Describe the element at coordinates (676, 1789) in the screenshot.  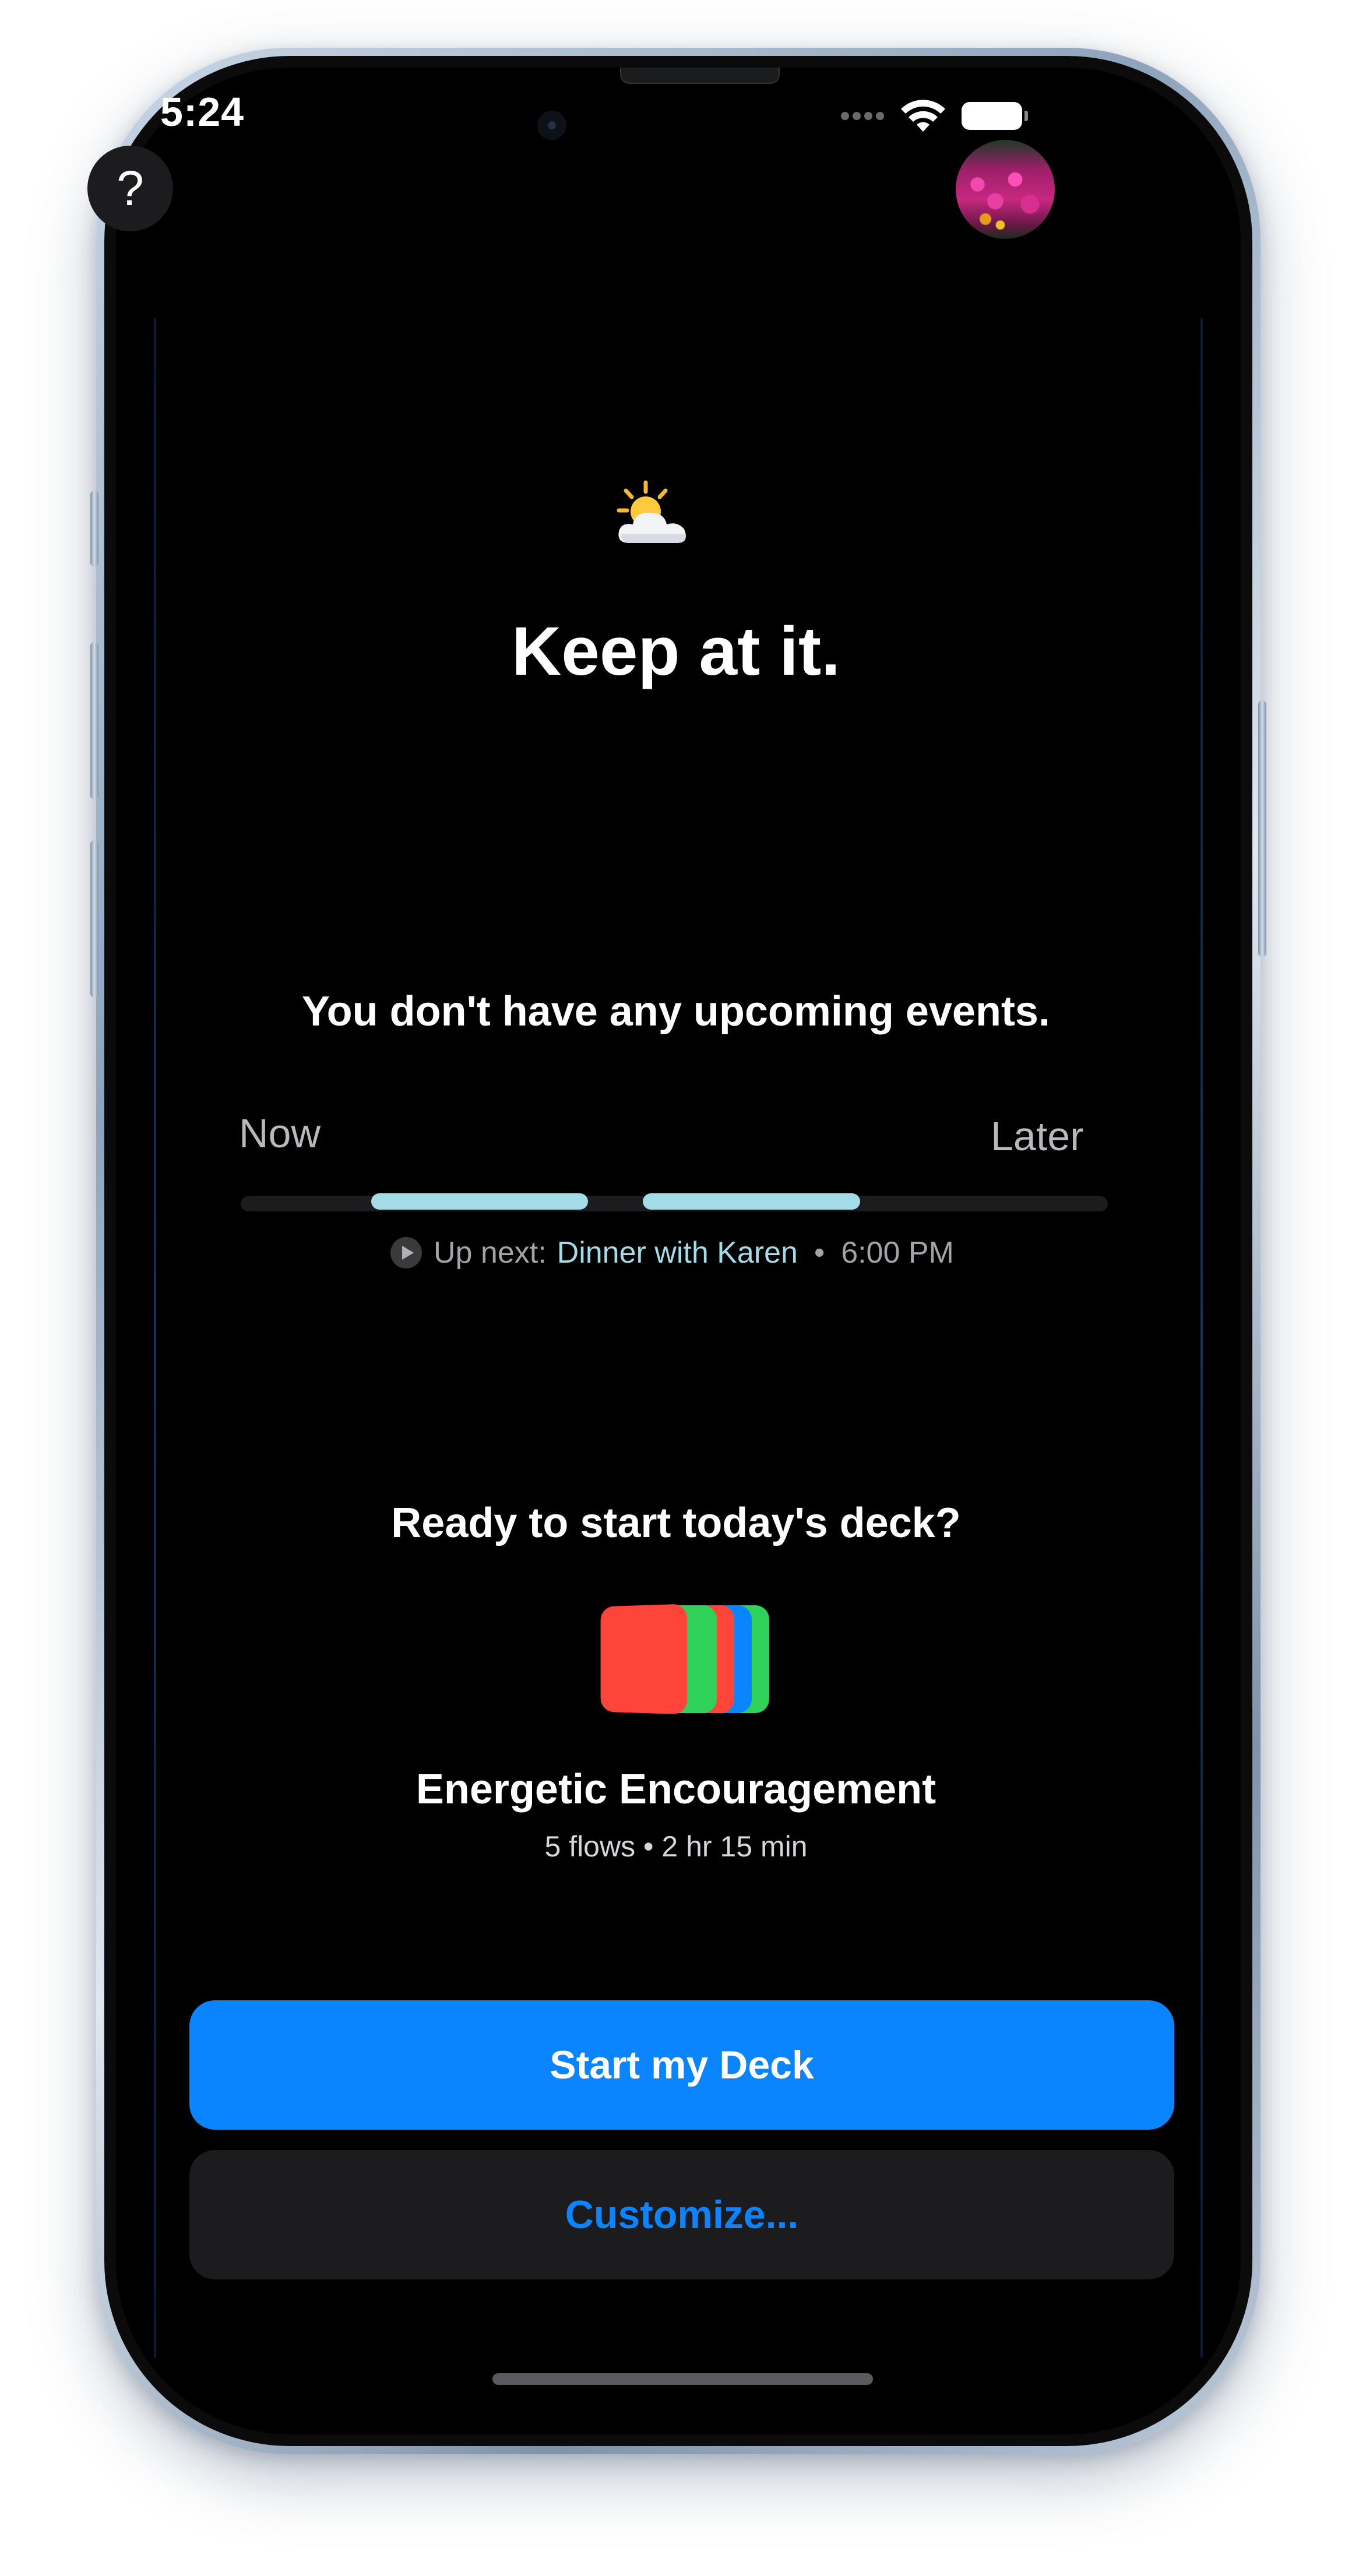
I see `deck-name: Energetic Encouragement` at that location.